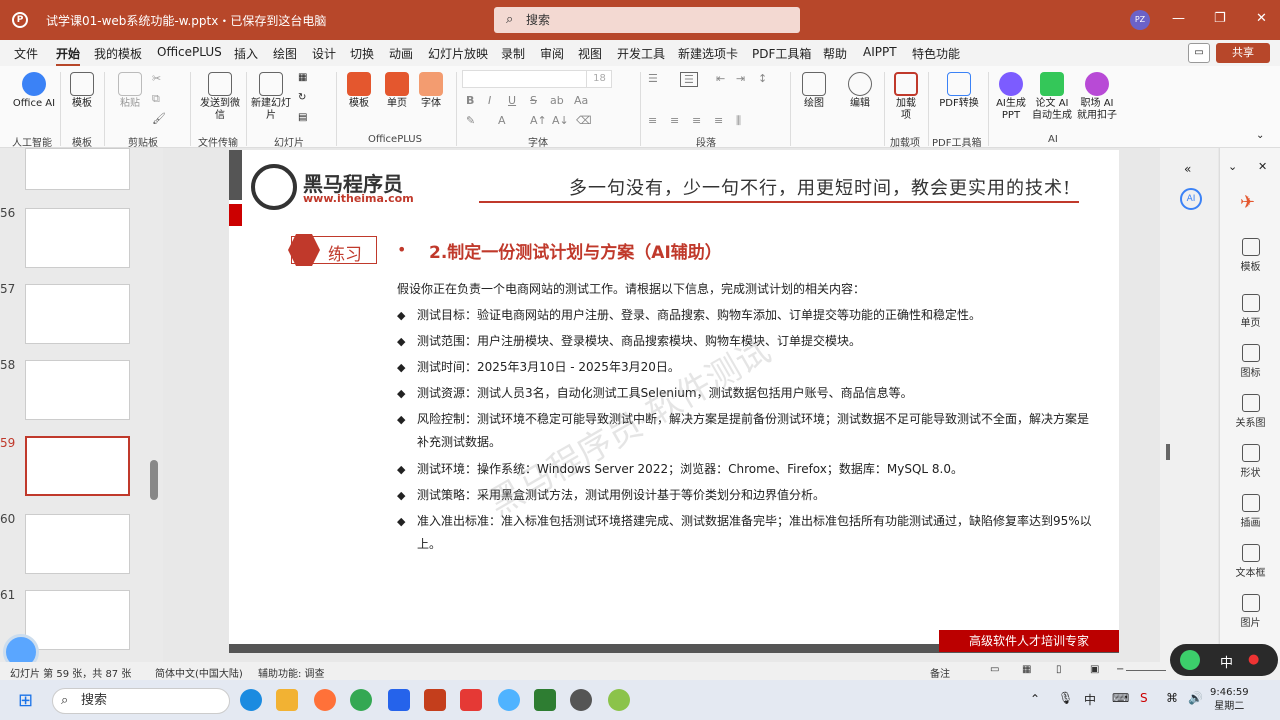 The height and width of the screenshot is (720, 1280). Describe the element at coordinates (1090, 699) in the screenshot. I see `ime-icon: 中` at that location.